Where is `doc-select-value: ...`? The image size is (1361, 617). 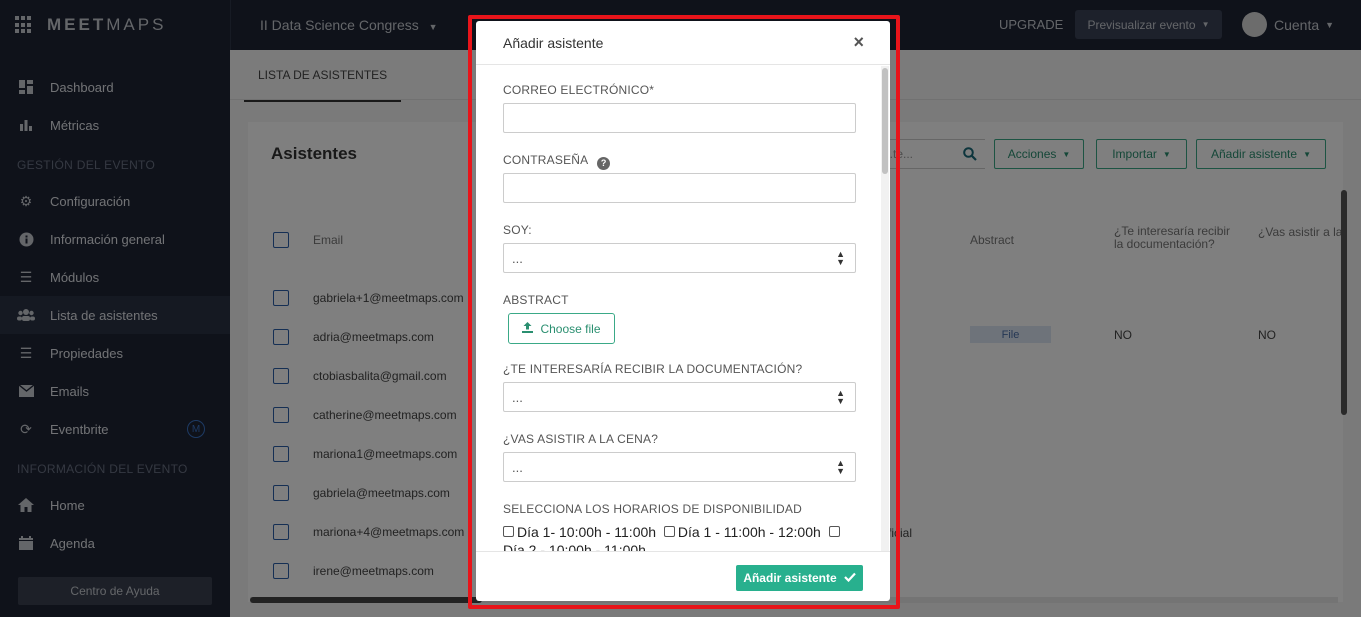 doc-select-value: ... is located at coordinates (517, 397).